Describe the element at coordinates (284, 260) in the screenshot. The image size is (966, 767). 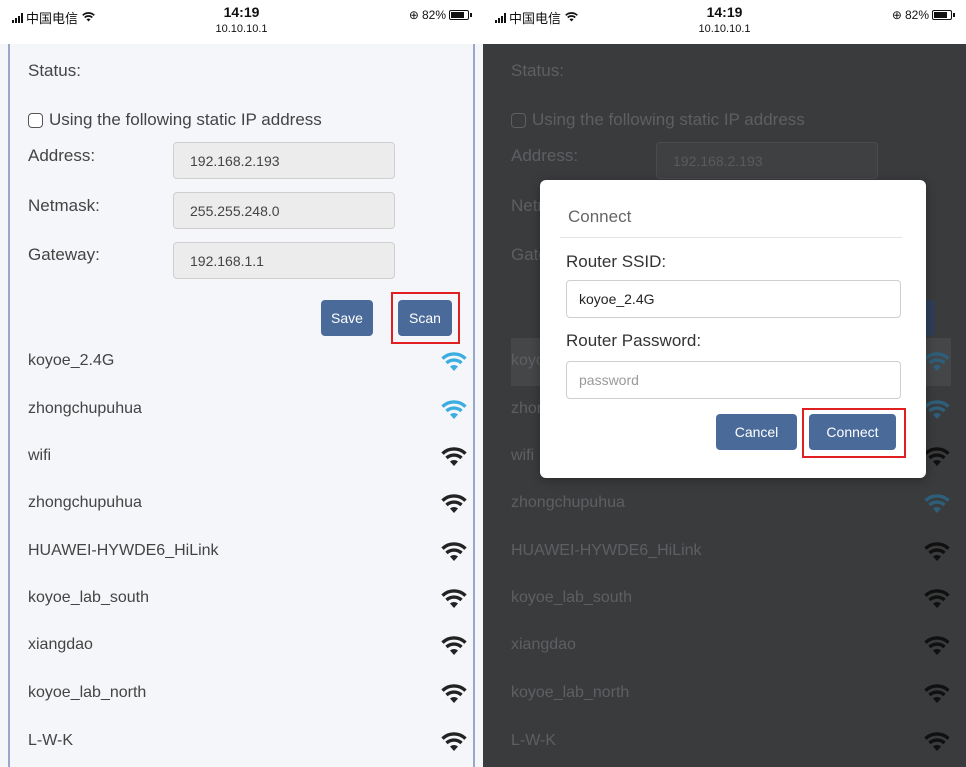
I see `gateway-field: 192.168.1.1` at that location.